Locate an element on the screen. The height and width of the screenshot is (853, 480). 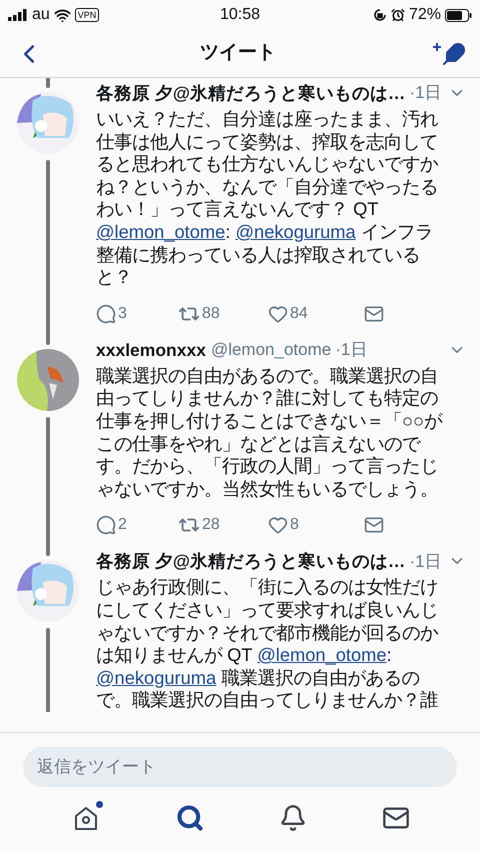
signal-icon is located at coordinates (18, 15).